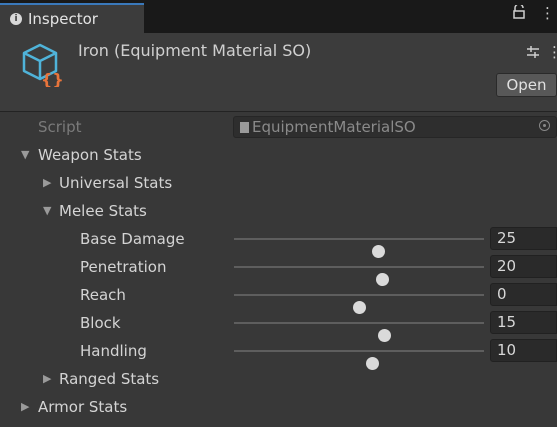  I want to click on foldout-label: Weapon Stats, so click(90, 155).